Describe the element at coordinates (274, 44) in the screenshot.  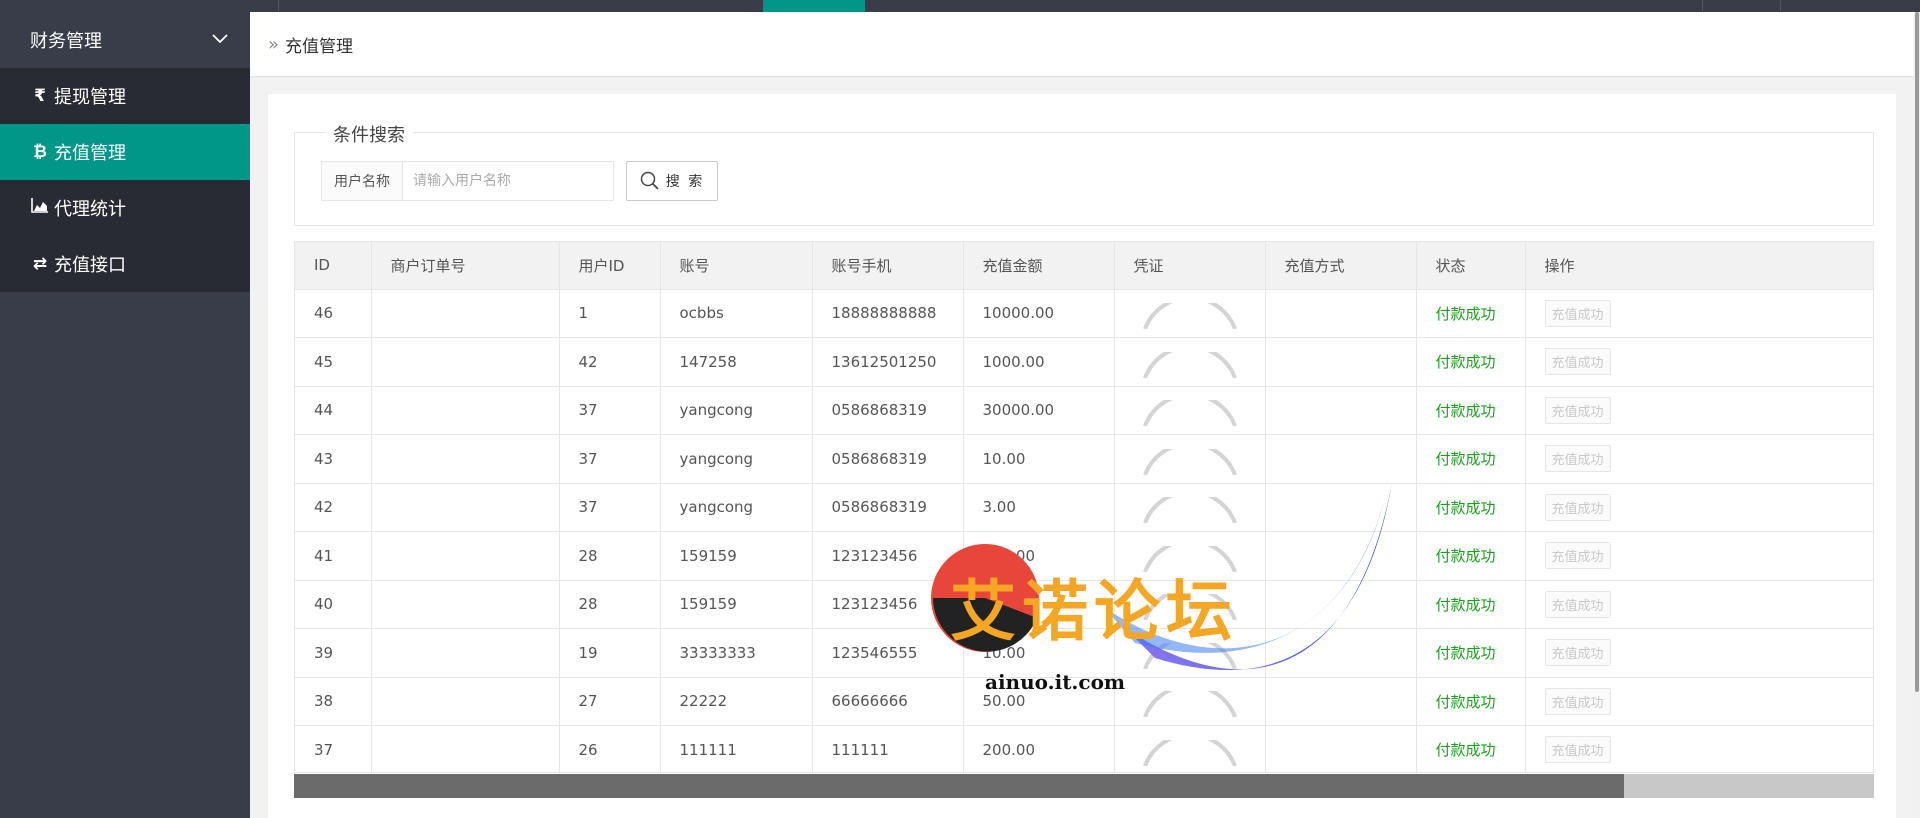
I see `double-chevron-icon: »` at that location.